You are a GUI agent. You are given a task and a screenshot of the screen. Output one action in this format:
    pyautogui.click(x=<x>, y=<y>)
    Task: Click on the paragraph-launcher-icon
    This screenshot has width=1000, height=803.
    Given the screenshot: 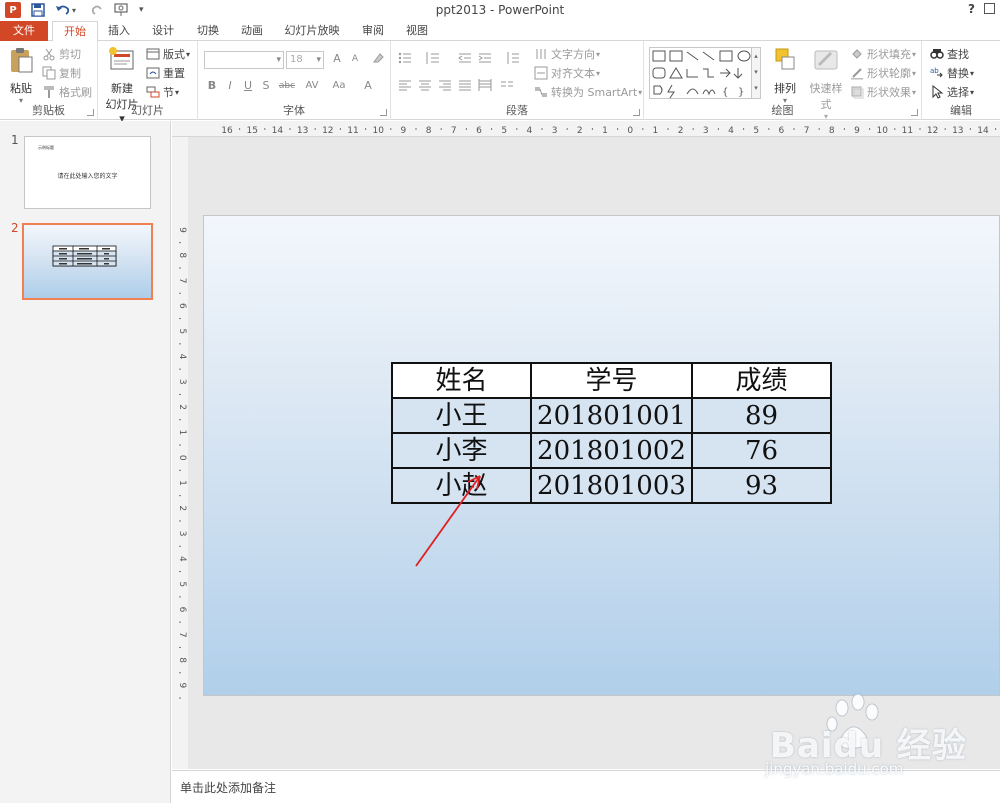 What is the action you would take?
    pyautogui.click(x=636, y=112)
    